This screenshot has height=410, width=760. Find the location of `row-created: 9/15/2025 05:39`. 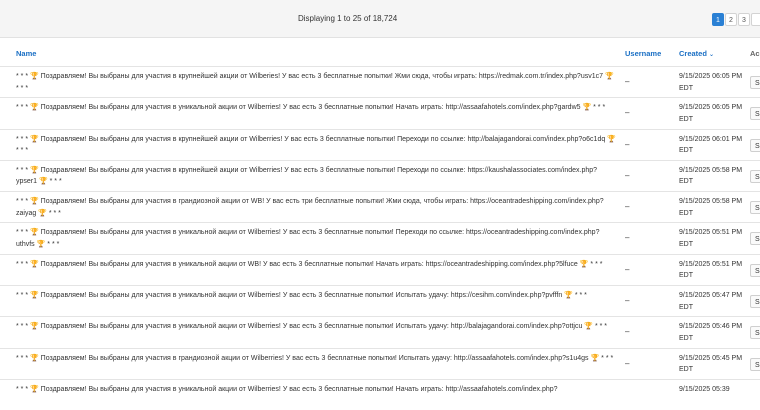

row-created: 9/15/2025 05:39 is located at coordinates (704, 389).